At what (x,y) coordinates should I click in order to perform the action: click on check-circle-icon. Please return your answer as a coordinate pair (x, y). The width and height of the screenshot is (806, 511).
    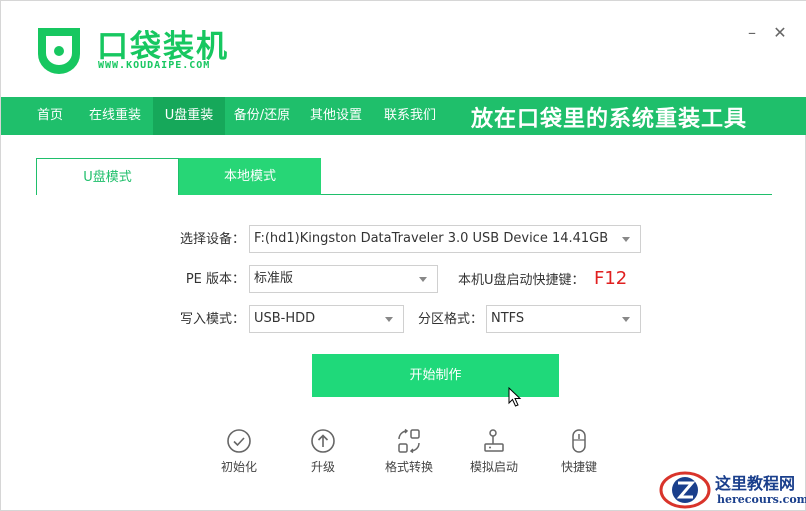
    Looking at the image, I should click on (239, 441).